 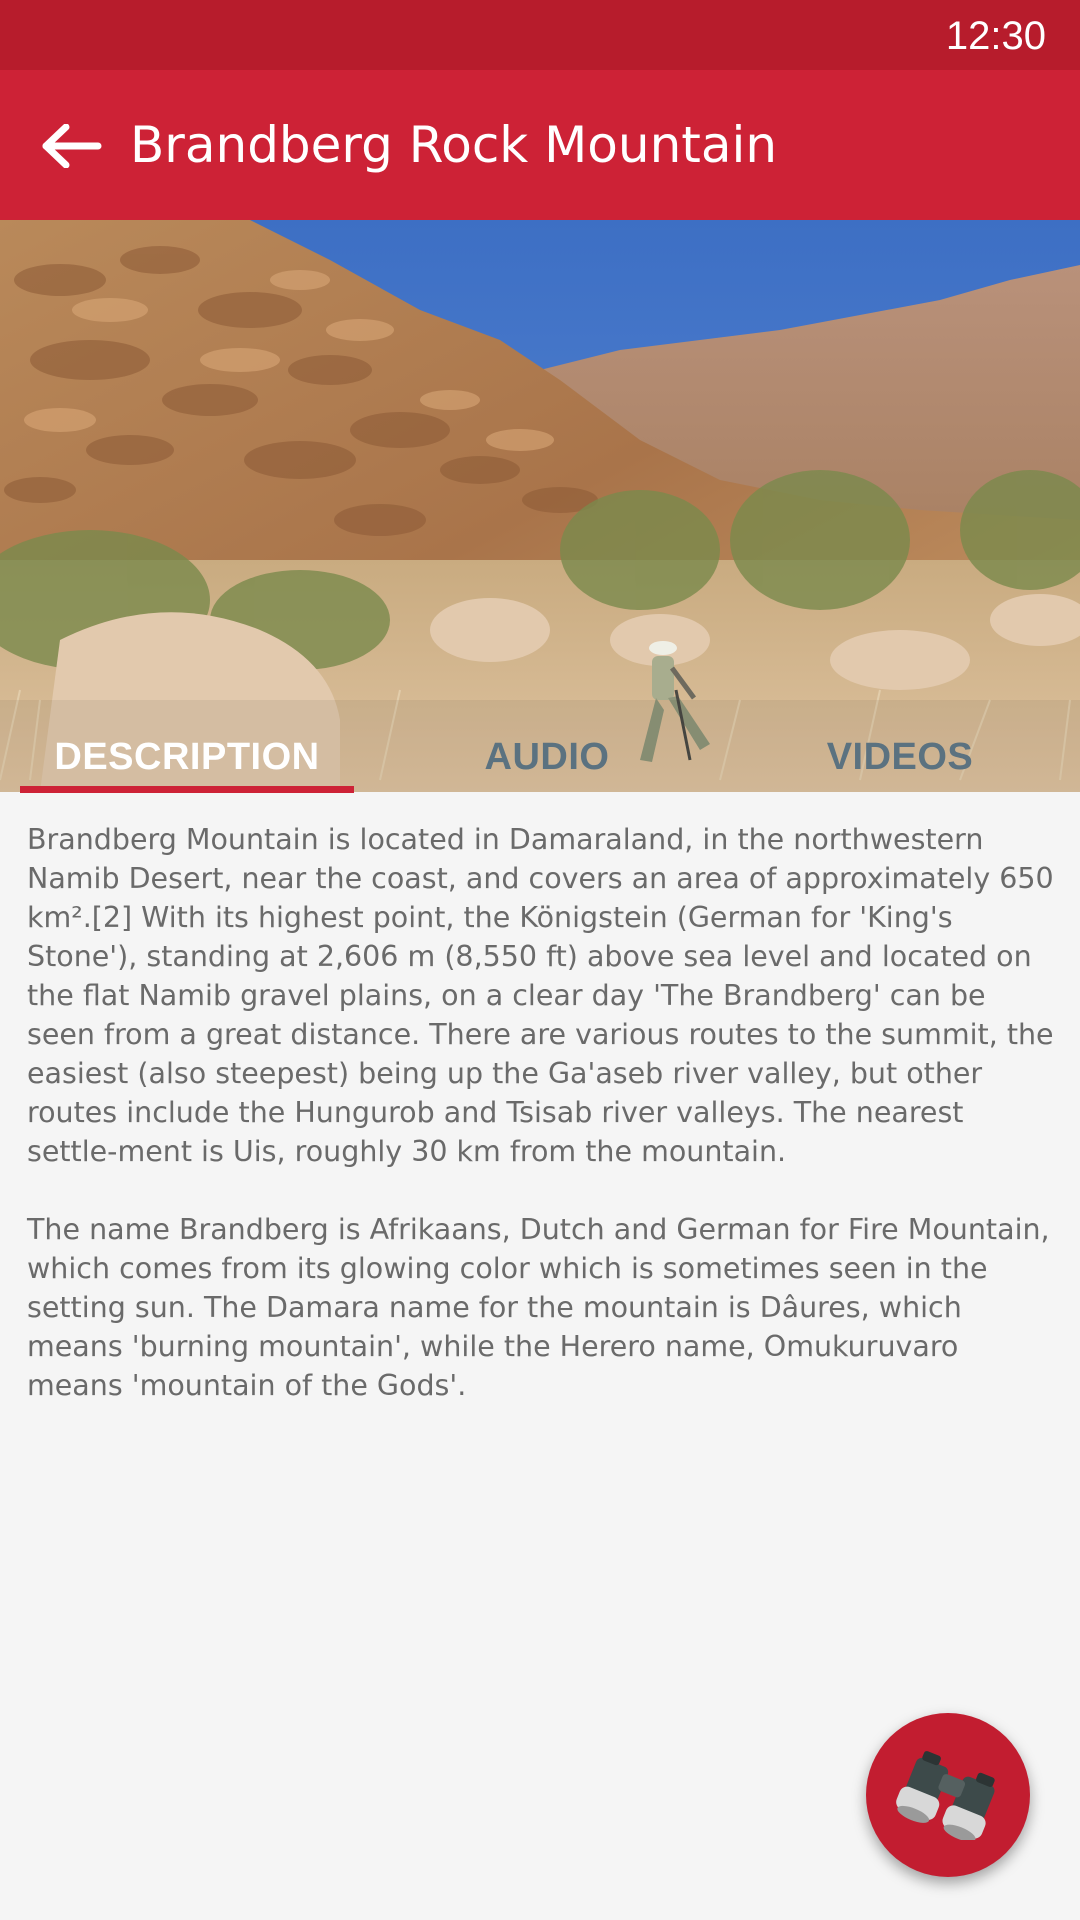 I want to click on tab-indicator, so click(x=187, y=789).